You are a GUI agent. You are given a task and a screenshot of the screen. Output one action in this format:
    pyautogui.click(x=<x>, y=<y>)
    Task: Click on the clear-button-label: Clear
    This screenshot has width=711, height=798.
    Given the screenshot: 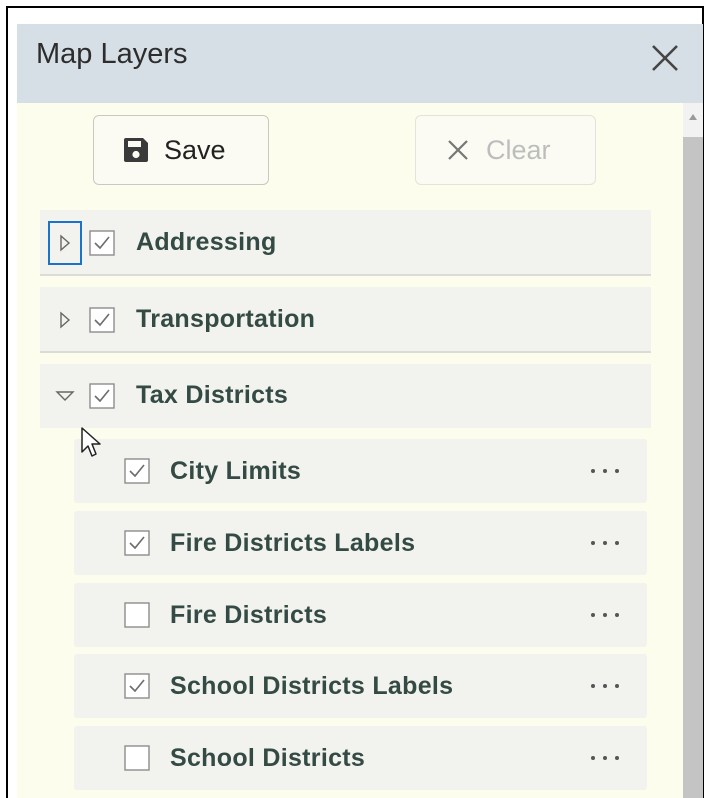 What is the action you would take?
    pyautogui.click(x=518, y=149)
    